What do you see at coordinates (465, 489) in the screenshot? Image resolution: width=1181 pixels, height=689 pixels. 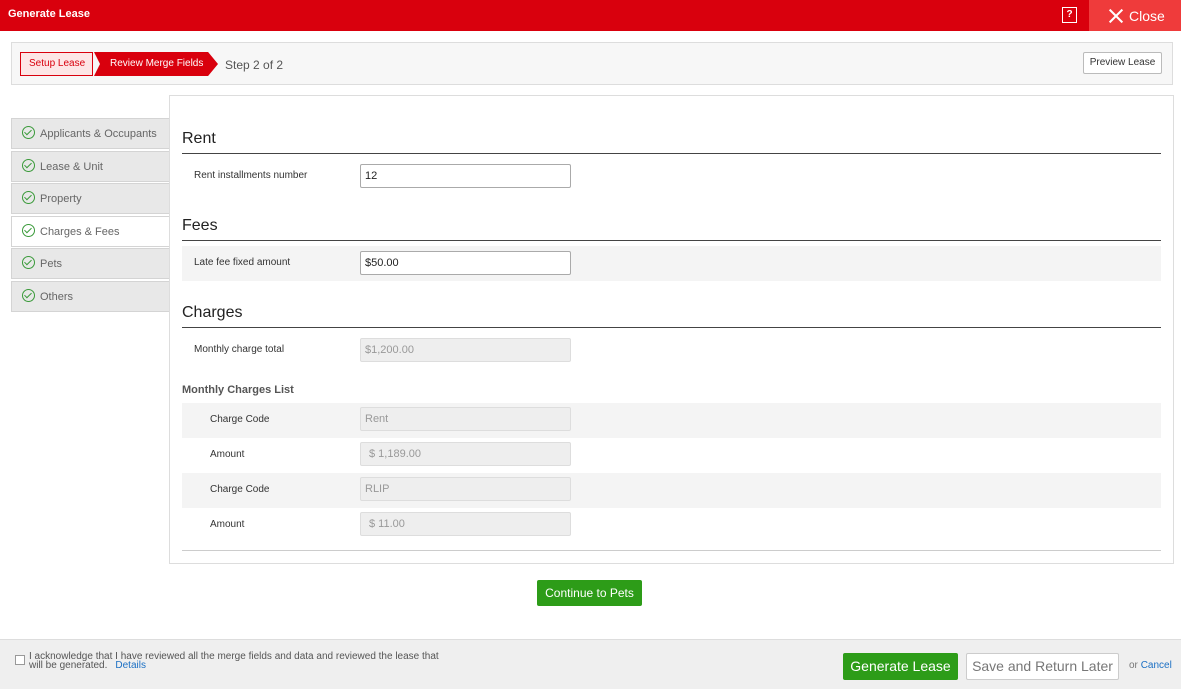 I see `charge-code-input: RLIP` at bounding box center [465, 489].